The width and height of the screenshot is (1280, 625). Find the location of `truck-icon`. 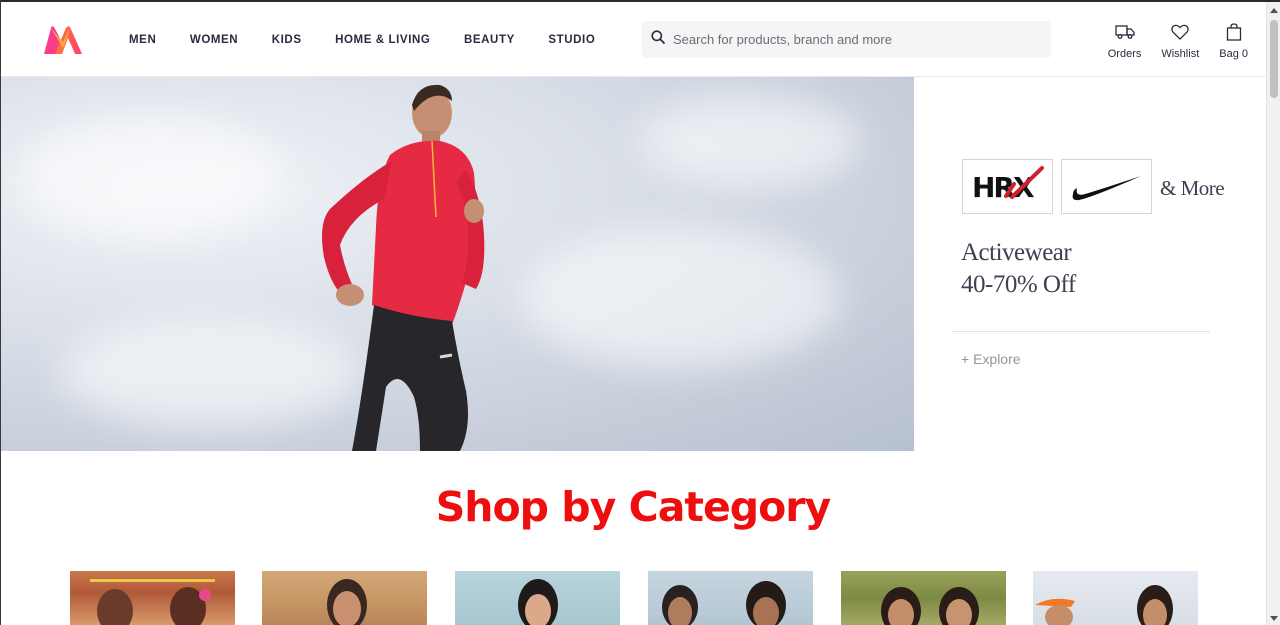

truck-icon is located at coordinates (1124, 32).